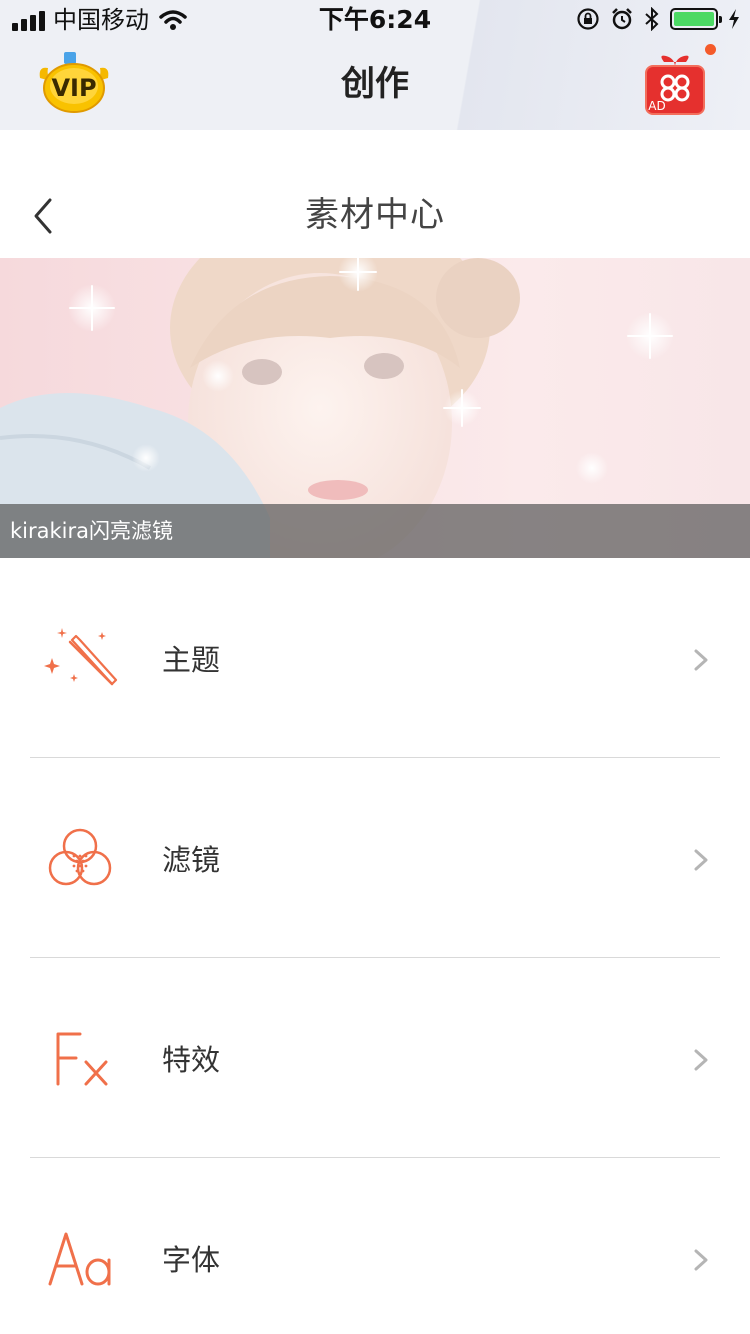 The image size is (750, 1334). Describe the element at coordinates (375, 215) in the screenshot. I see `page-title: 素材中心` at that location.